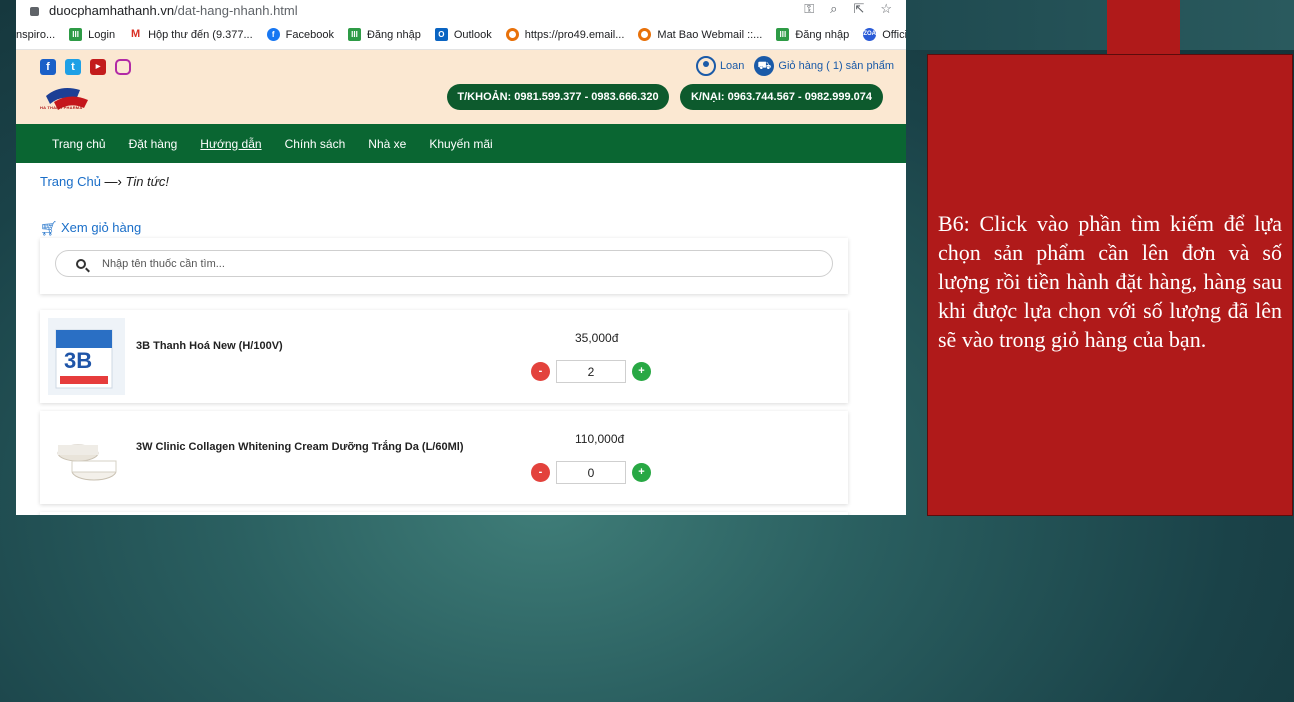 Image resolution: width=1294 pixels, height=702 pixels. What do you see at coordinates (809, 9) in the screenshot?
I see `key-icon: ⚿` at bounding box center [809, 9].